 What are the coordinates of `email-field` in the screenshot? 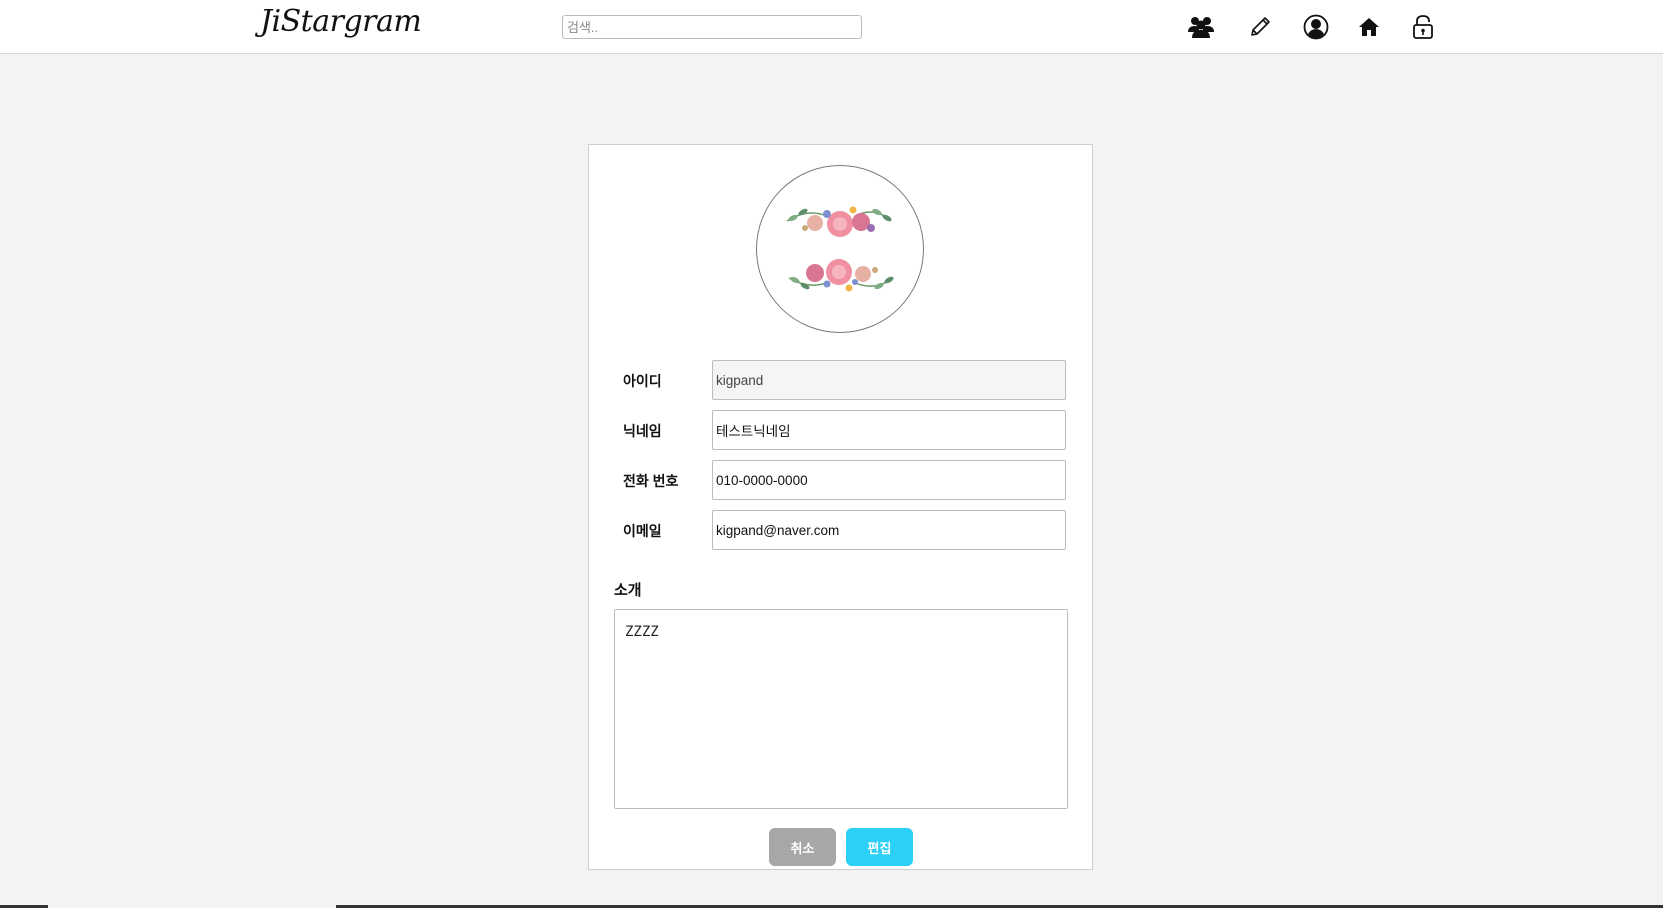 It's located at (889, 530).